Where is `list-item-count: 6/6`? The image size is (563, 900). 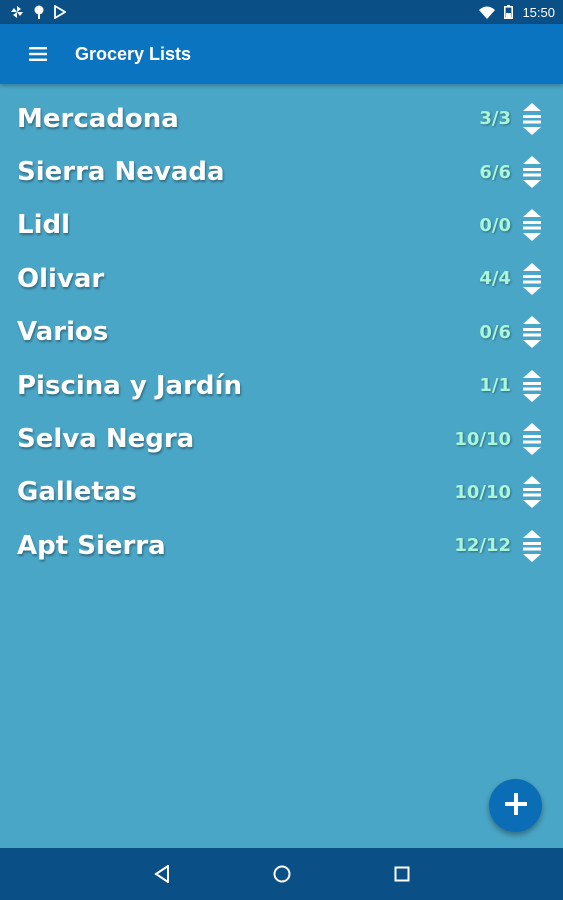 list-item-count: 6/6 is located at coordinates (495, 172).